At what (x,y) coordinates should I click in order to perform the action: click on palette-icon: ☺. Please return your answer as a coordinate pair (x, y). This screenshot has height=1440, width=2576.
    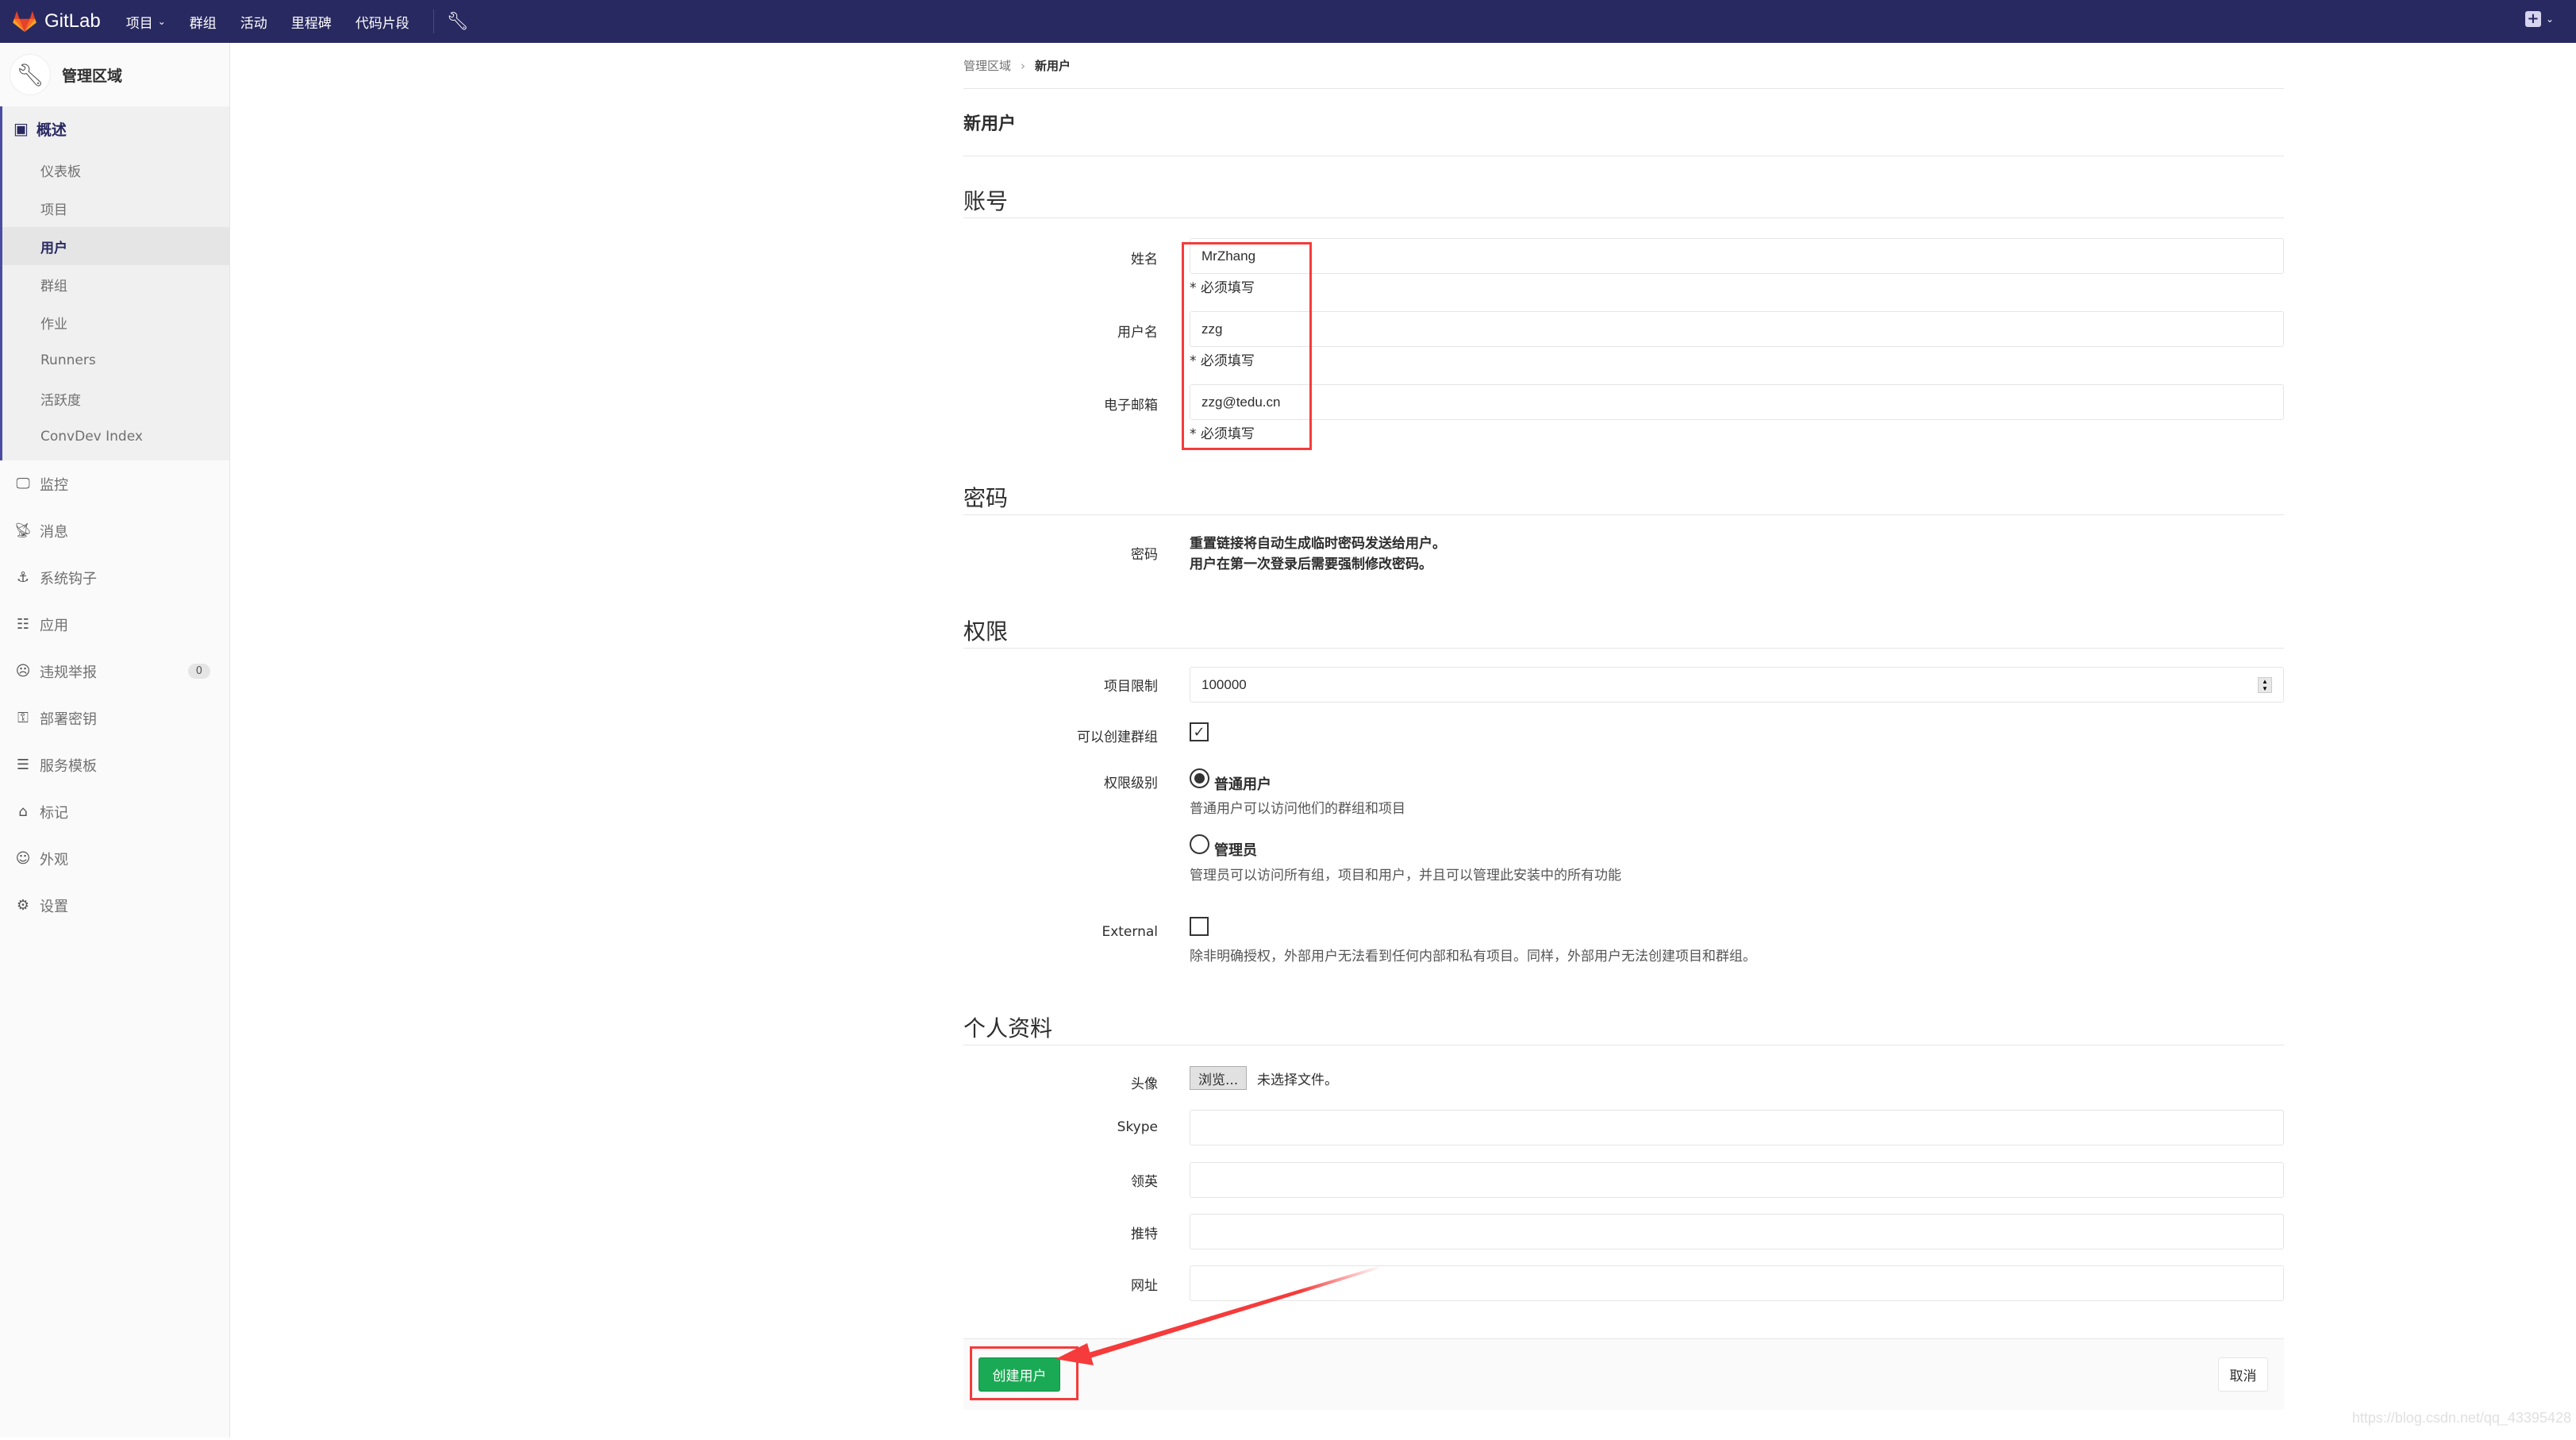
    Looking at the image, I should click on (23, 858).